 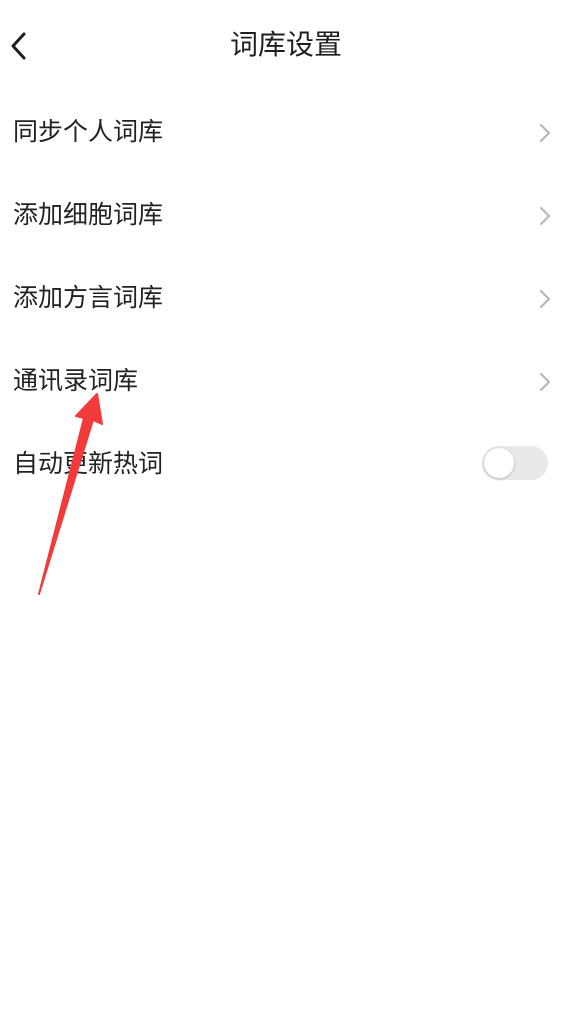 What do you see at coordinates (76, 380) in the screenshot?
I see `setting-label: 通讯录词库` at bounding box center [76, 380].